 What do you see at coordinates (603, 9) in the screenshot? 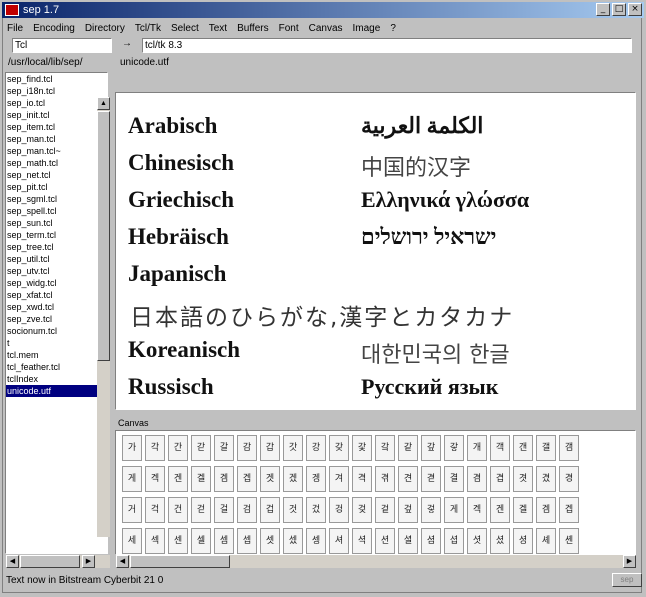
I see `minimize-button: _` at bounding box center [603, 9].